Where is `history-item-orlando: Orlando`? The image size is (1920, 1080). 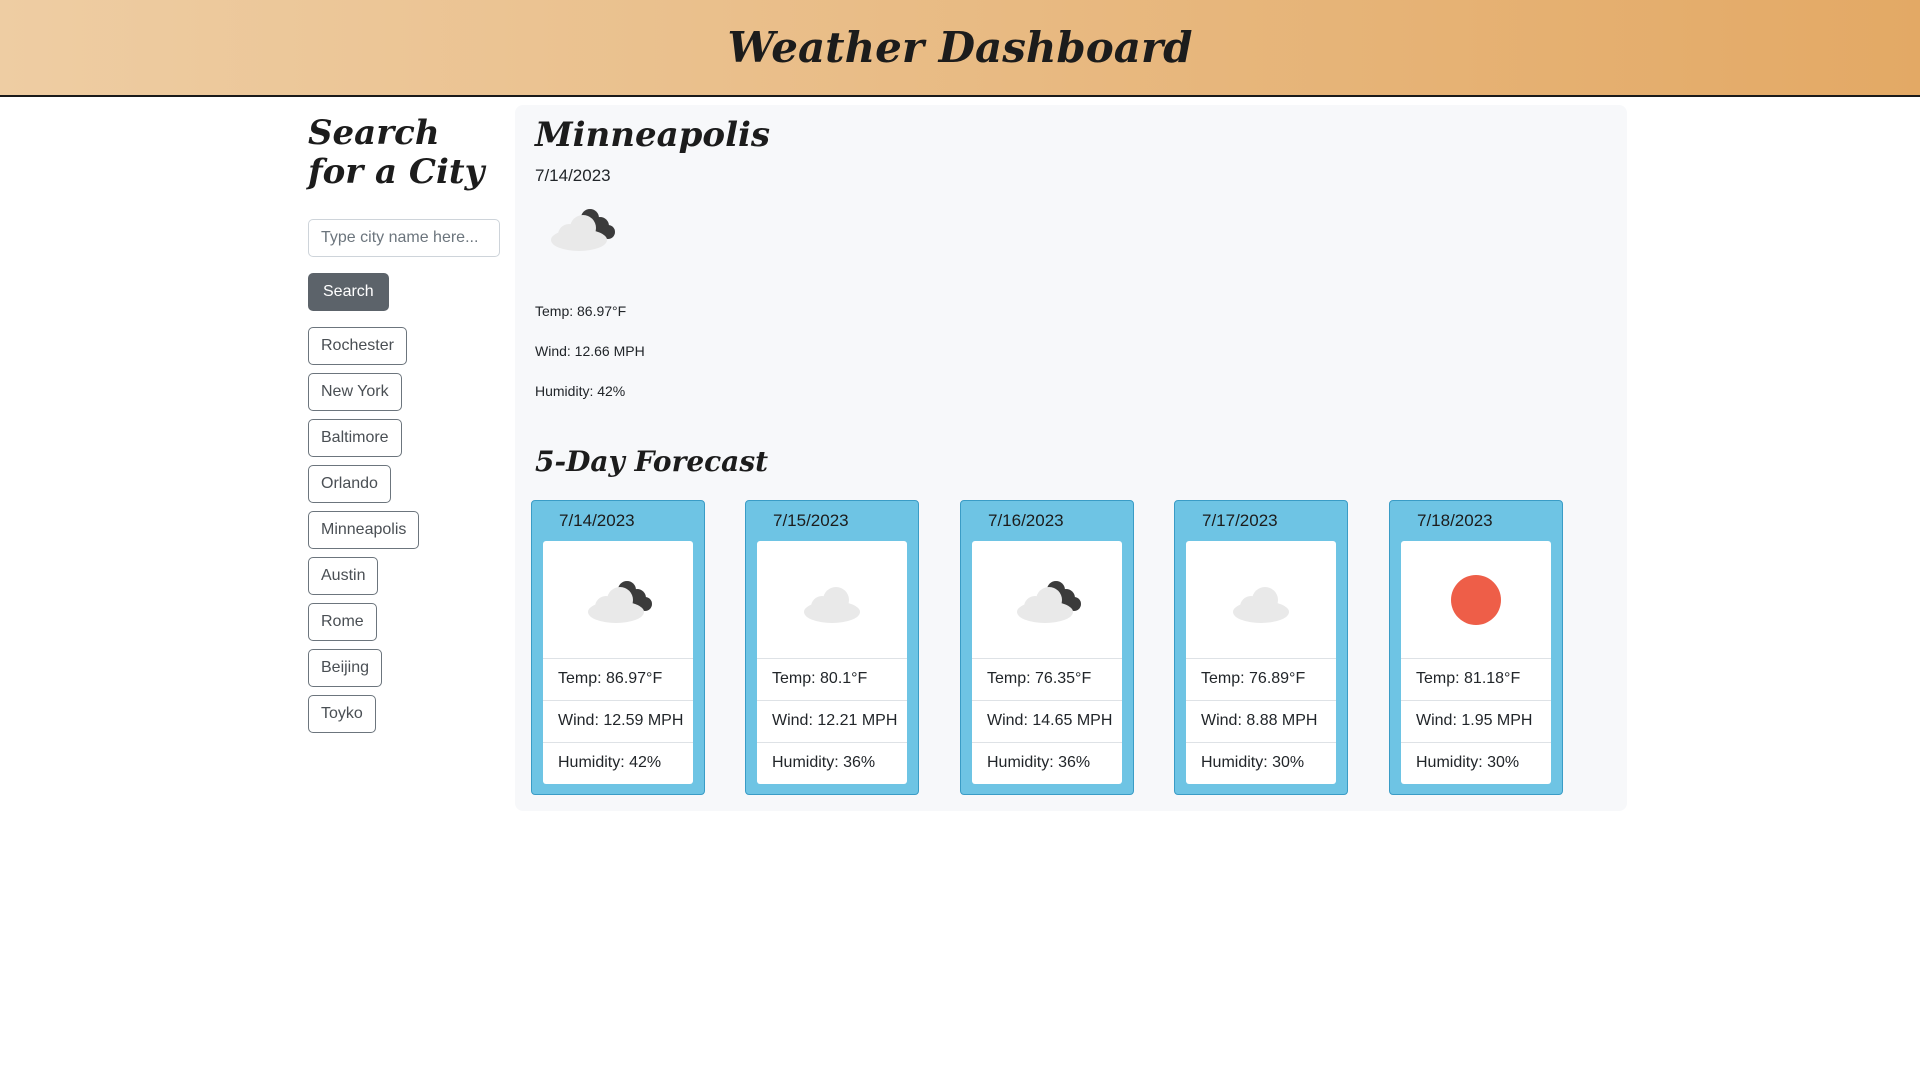 history-item-orlando: Orlando is located at coordinates (349, 484).